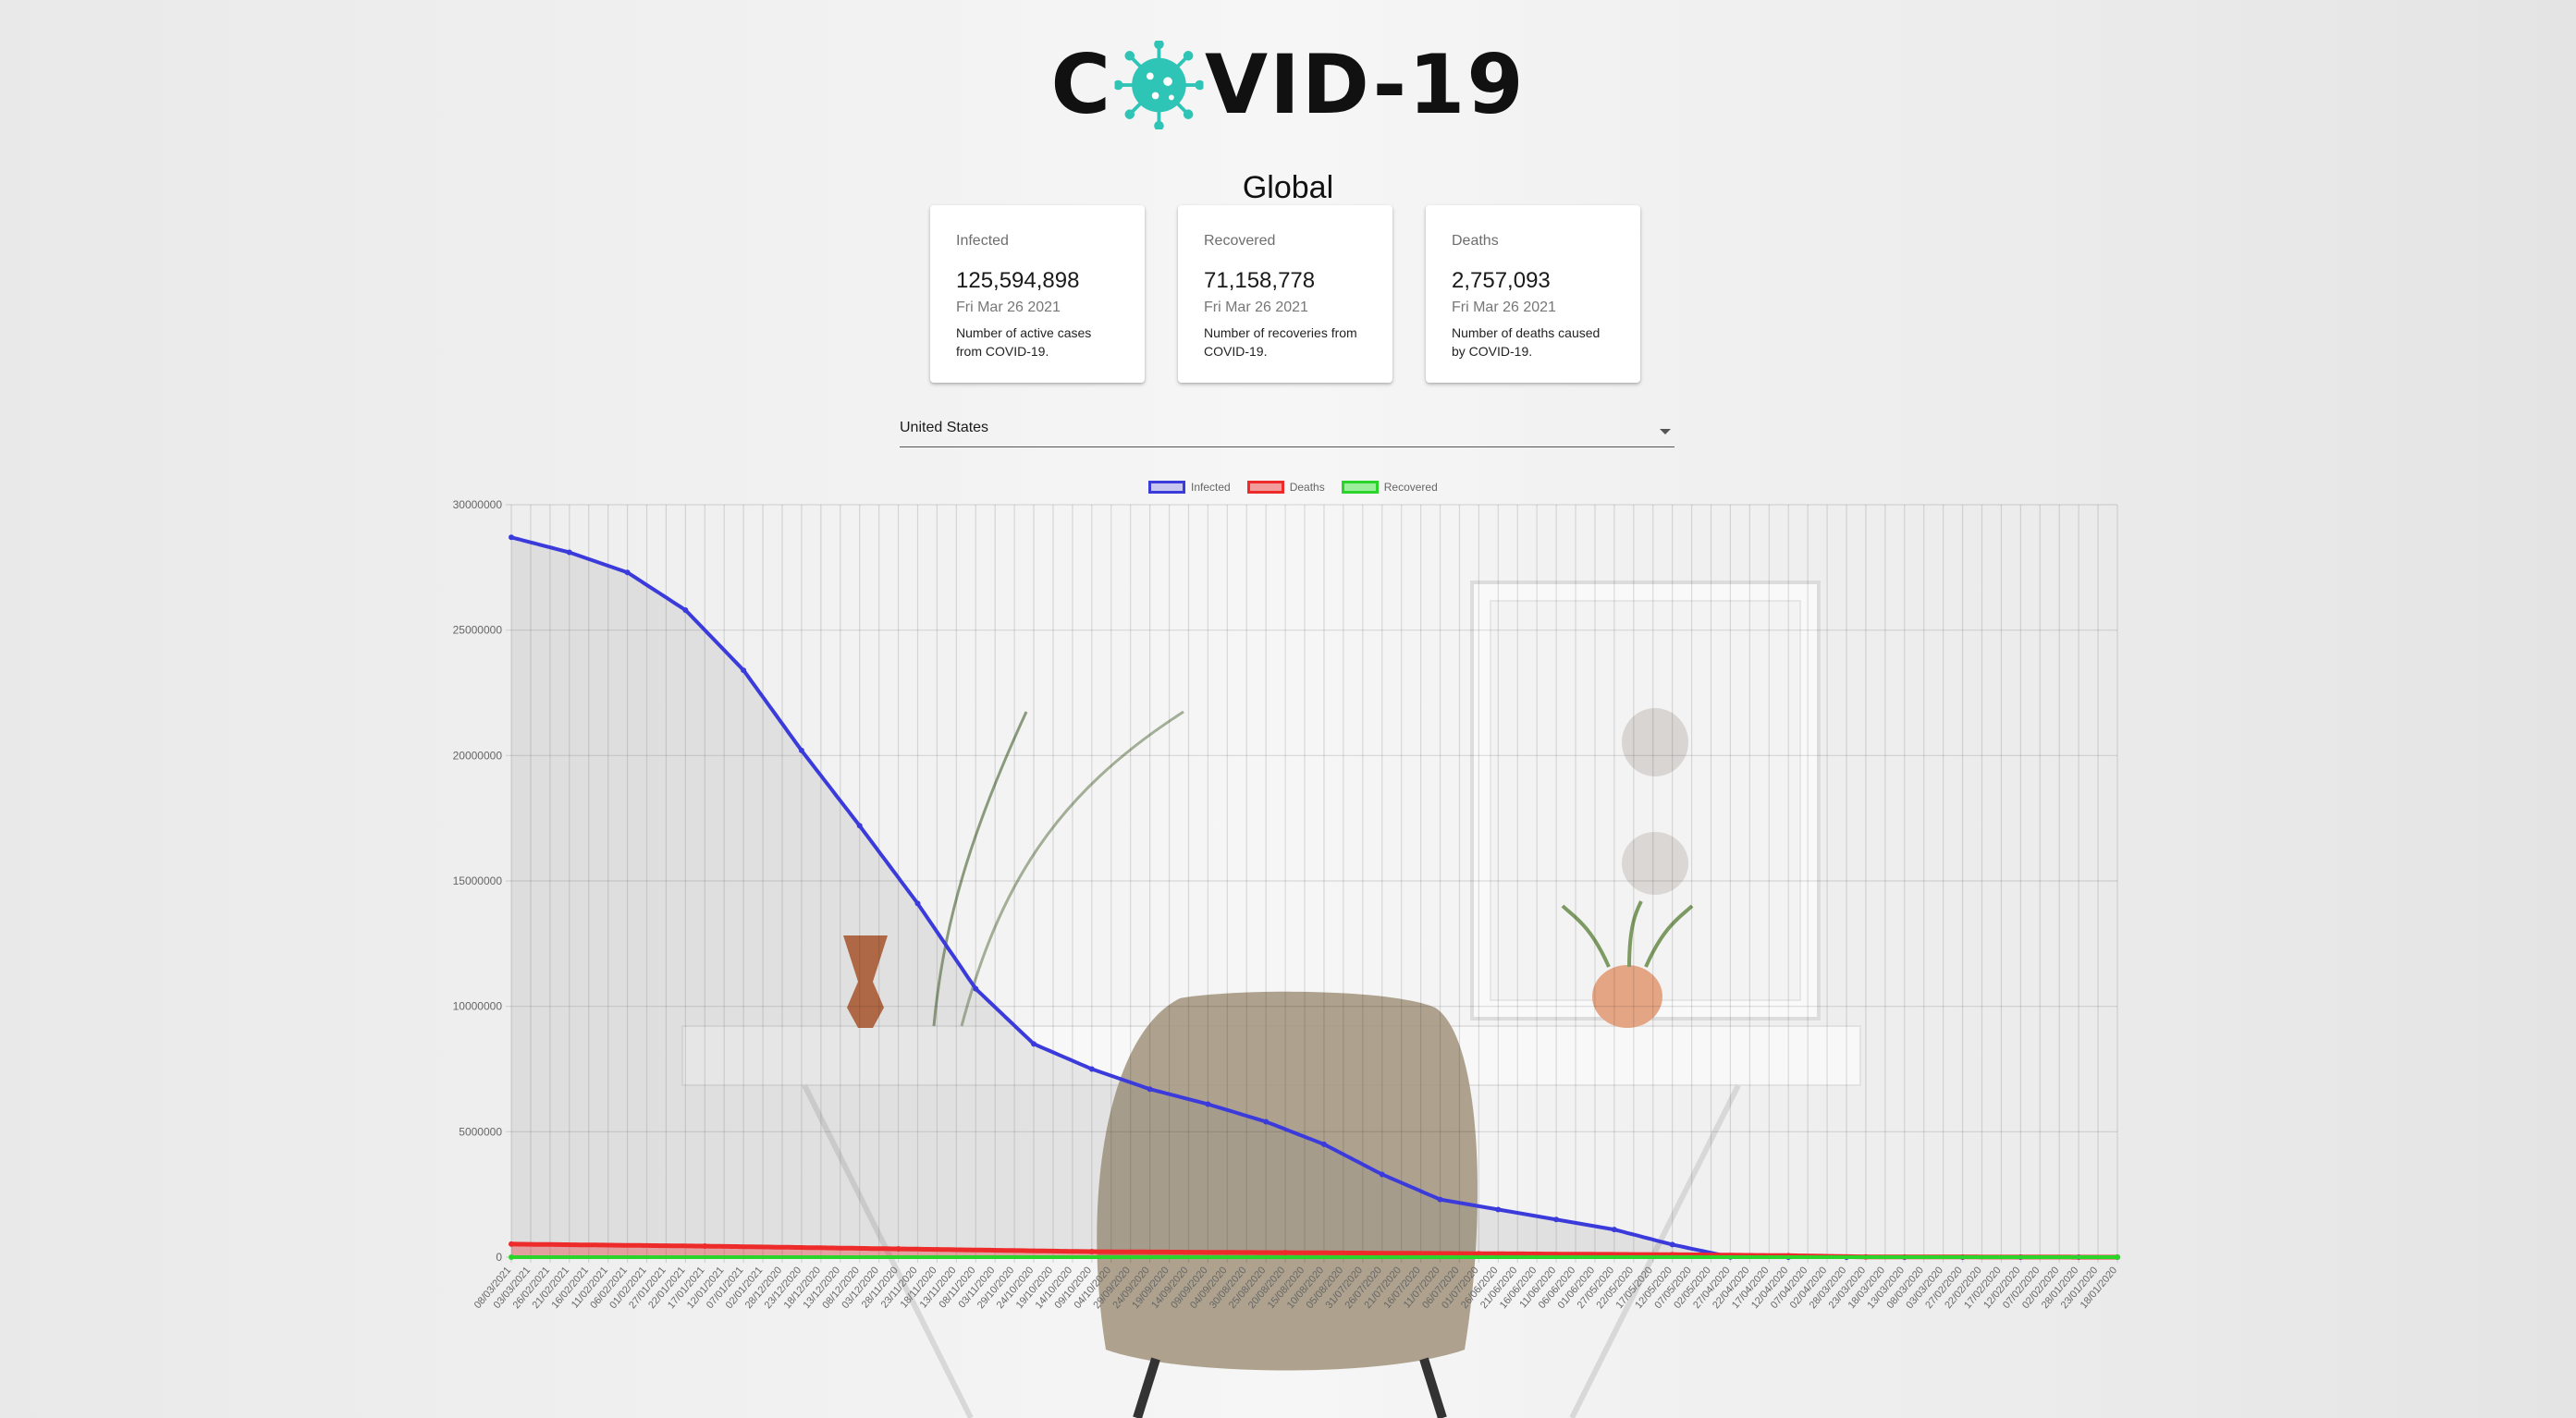 The width and height of the screenshot is (2576, 1418). What do you see at coordinates (1285, 488) in the screenshot?
I see `legend-item-deaths: Deaths` at bounding box center [1285, 488].